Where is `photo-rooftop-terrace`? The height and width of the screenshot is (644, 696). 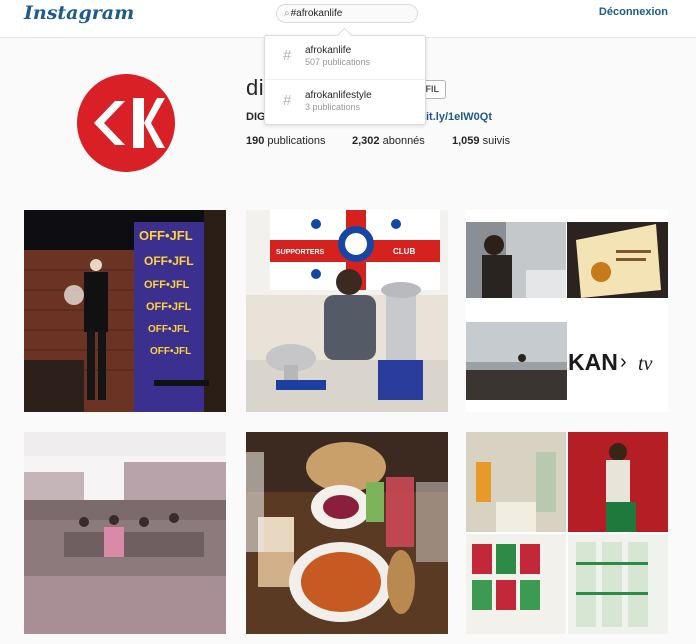 photo-rooftop-terrace is located at coordinates (125, 533).